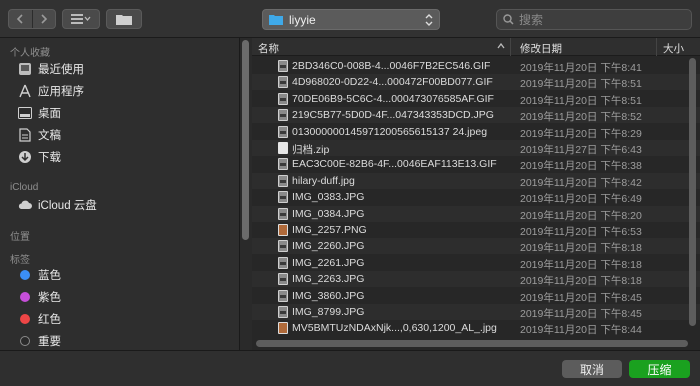 The image size is (700, 386). I want to click on file-name: IMG_2260.JPG, so click(328, 246).